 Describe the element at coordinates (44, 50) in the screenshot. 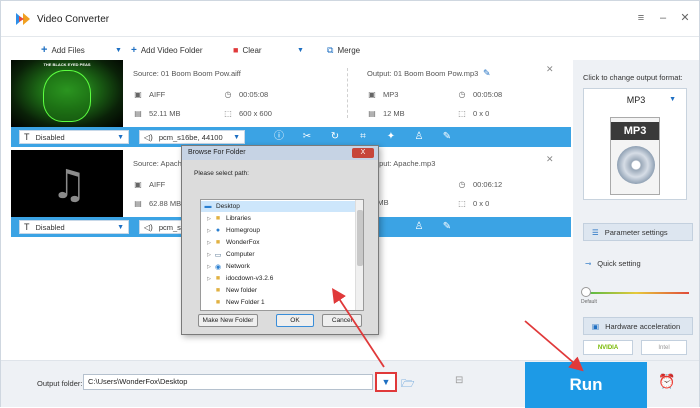

I see `plus-icon: +` at that location.